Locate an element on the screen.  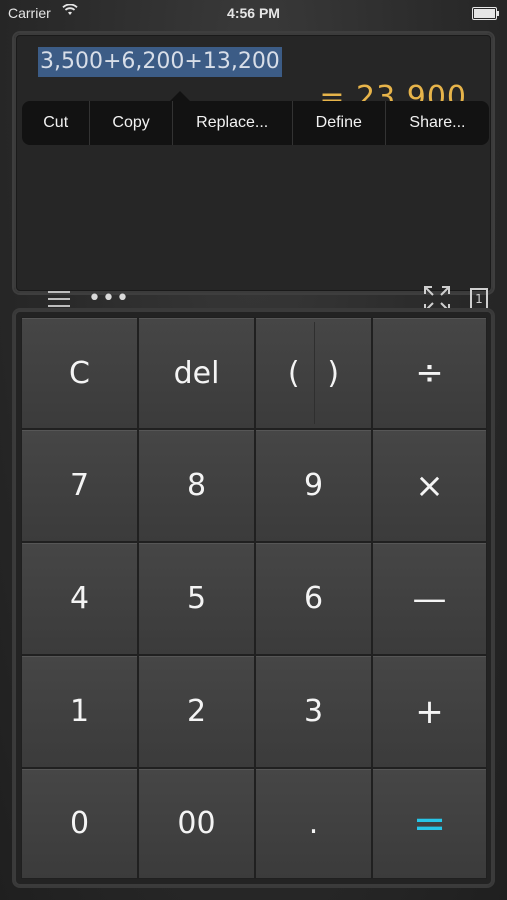
context-menu-arrow is located at coordinates (180, 96).